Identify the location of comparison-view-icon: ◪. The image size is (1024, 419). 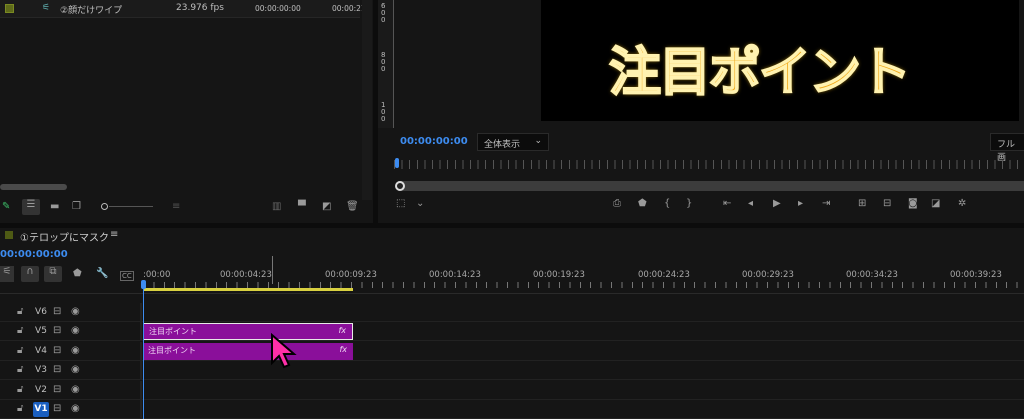
(935, 203).